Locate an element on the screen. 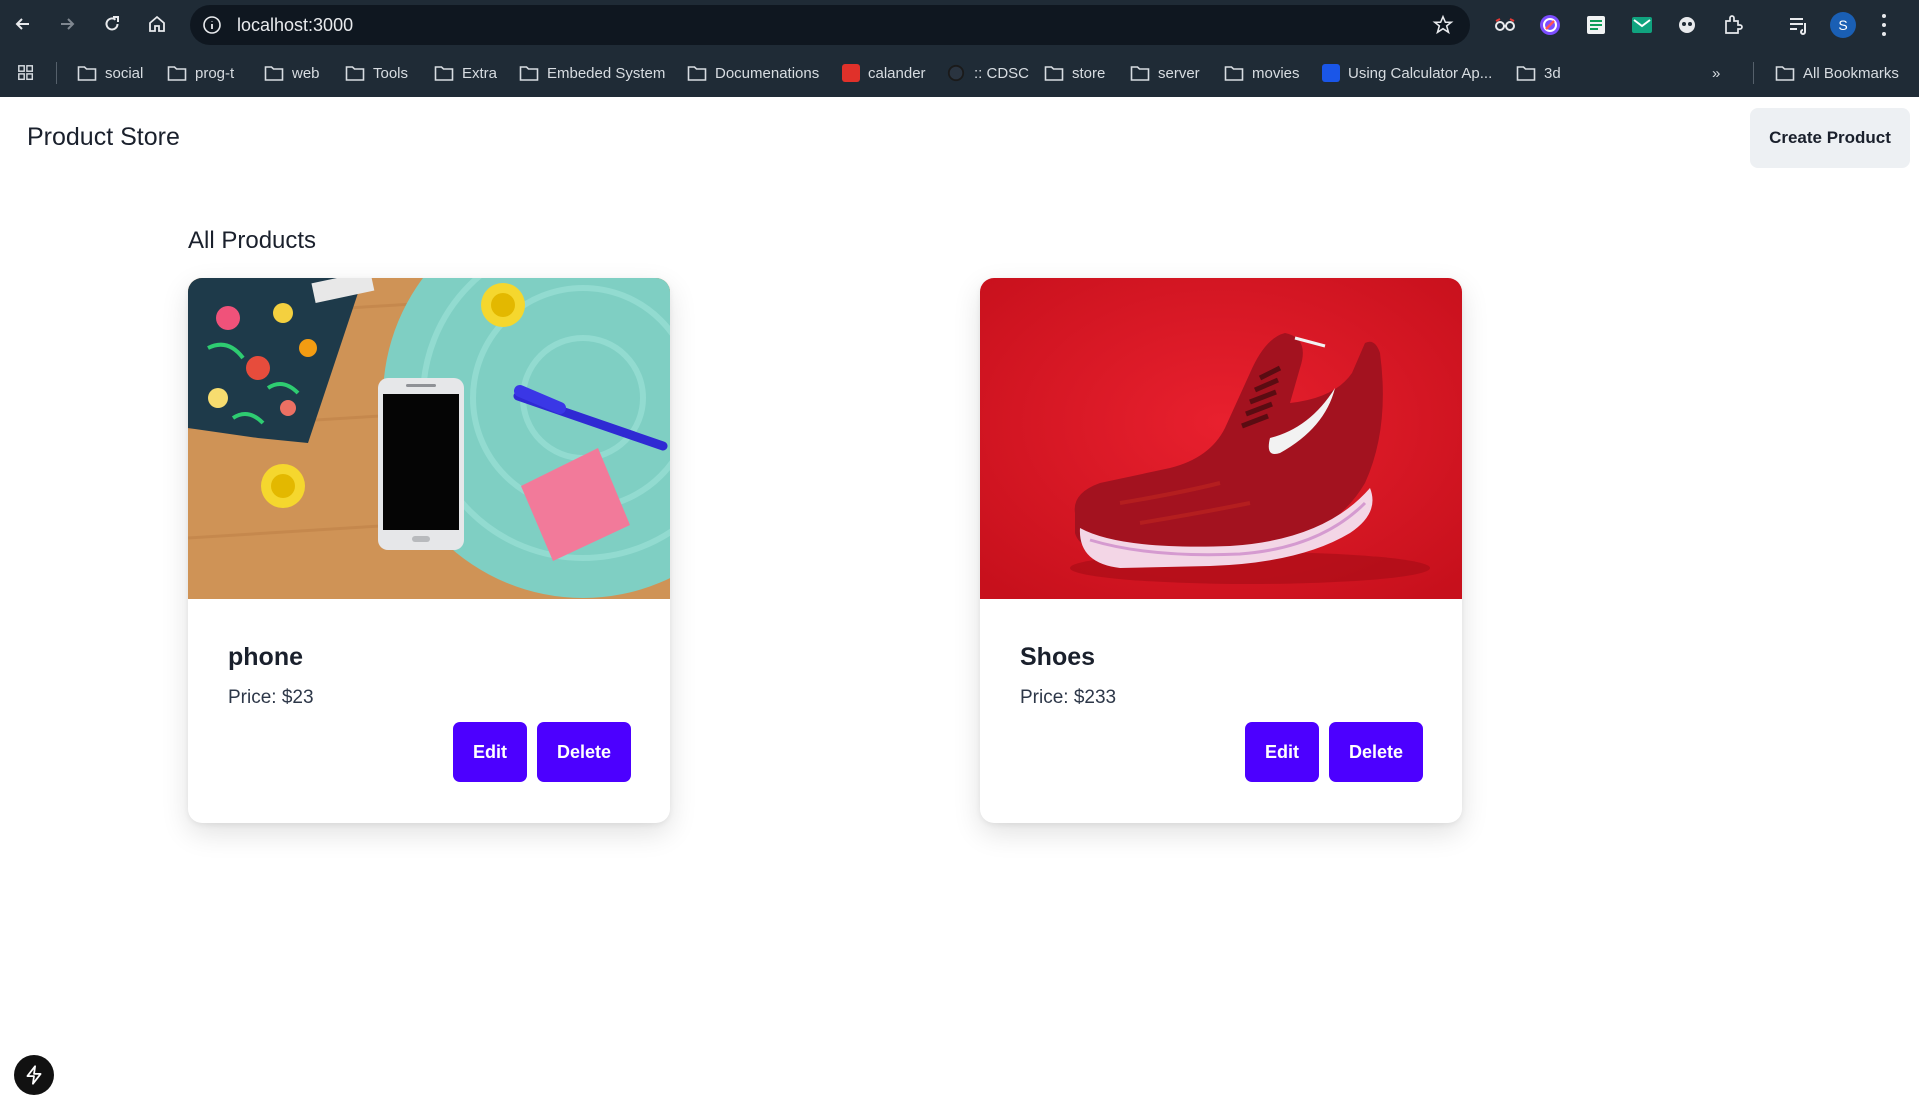 The height and width of the screenshot is (1107, 1919). bookmark-item: prog-t is located at coordinates (200, 73).